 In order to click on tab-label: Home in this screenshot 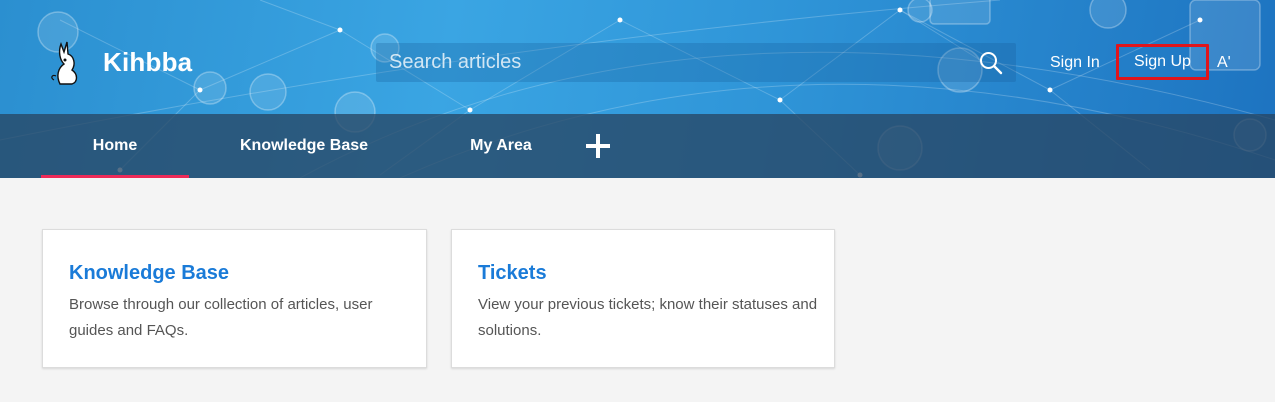, I will do `click(115, 145)`.